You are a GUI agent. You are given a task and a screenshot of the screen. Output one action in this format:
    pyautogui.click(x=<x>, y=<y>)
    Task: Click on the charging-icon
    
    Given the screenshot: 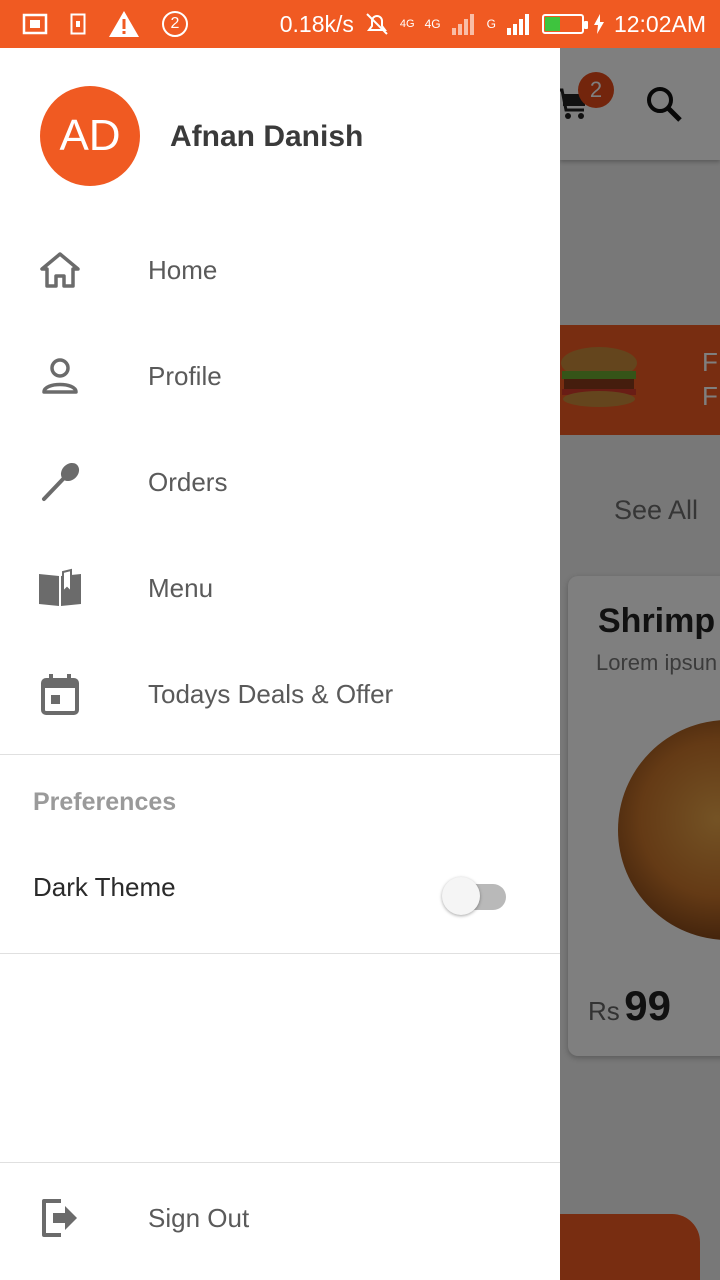 What is the action you would take?
    pyautogui.click(x=598, y=24)
    